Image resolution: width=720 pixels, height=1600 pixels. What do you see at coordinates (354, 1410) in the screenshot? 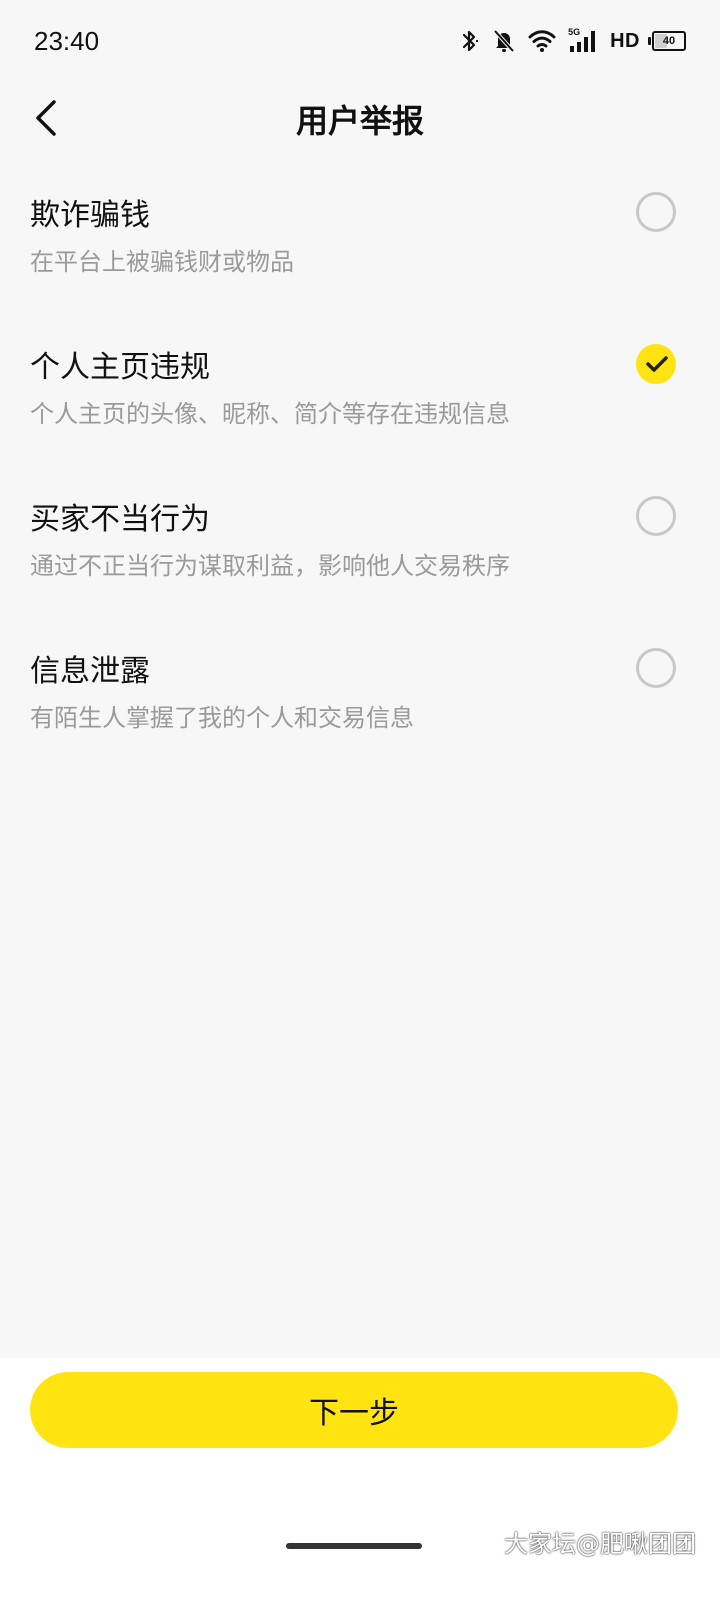
I see `next-step-button: 下一步` at bounding box center [354, 1410].